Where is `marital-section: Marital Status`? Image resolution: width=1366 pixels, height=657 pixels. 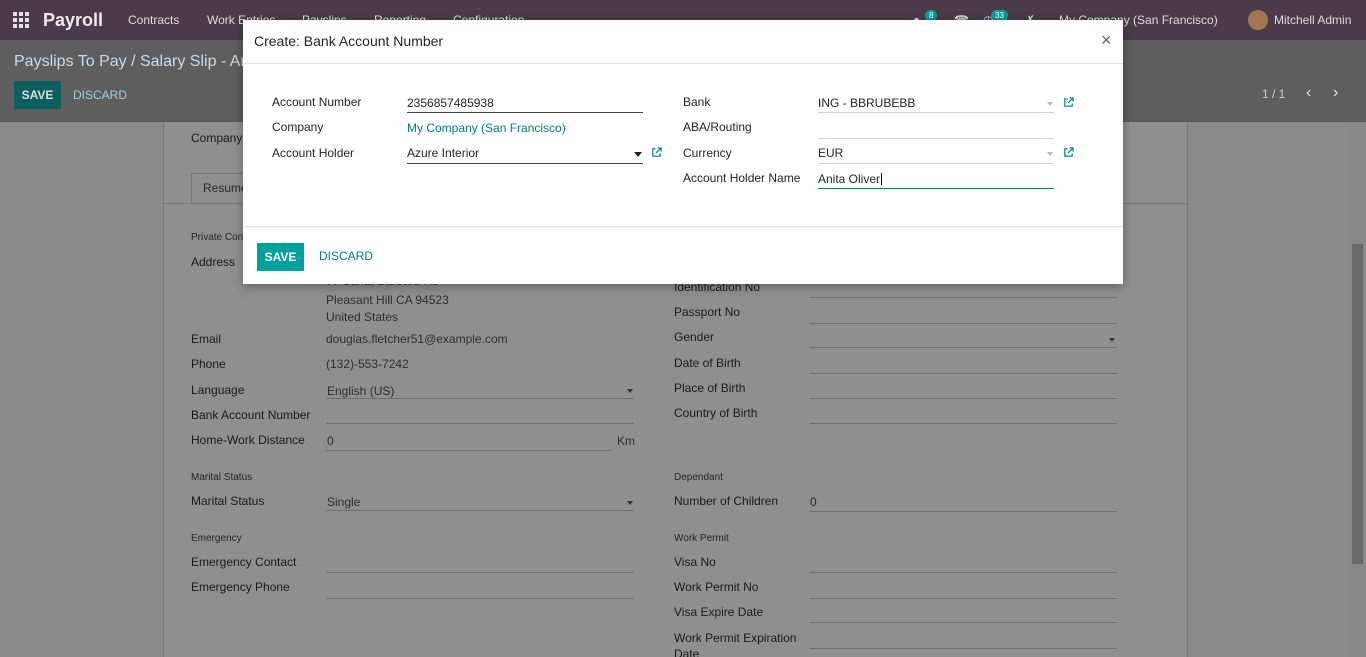
marital-section: Marital Status is located at coordinates (222, 477).